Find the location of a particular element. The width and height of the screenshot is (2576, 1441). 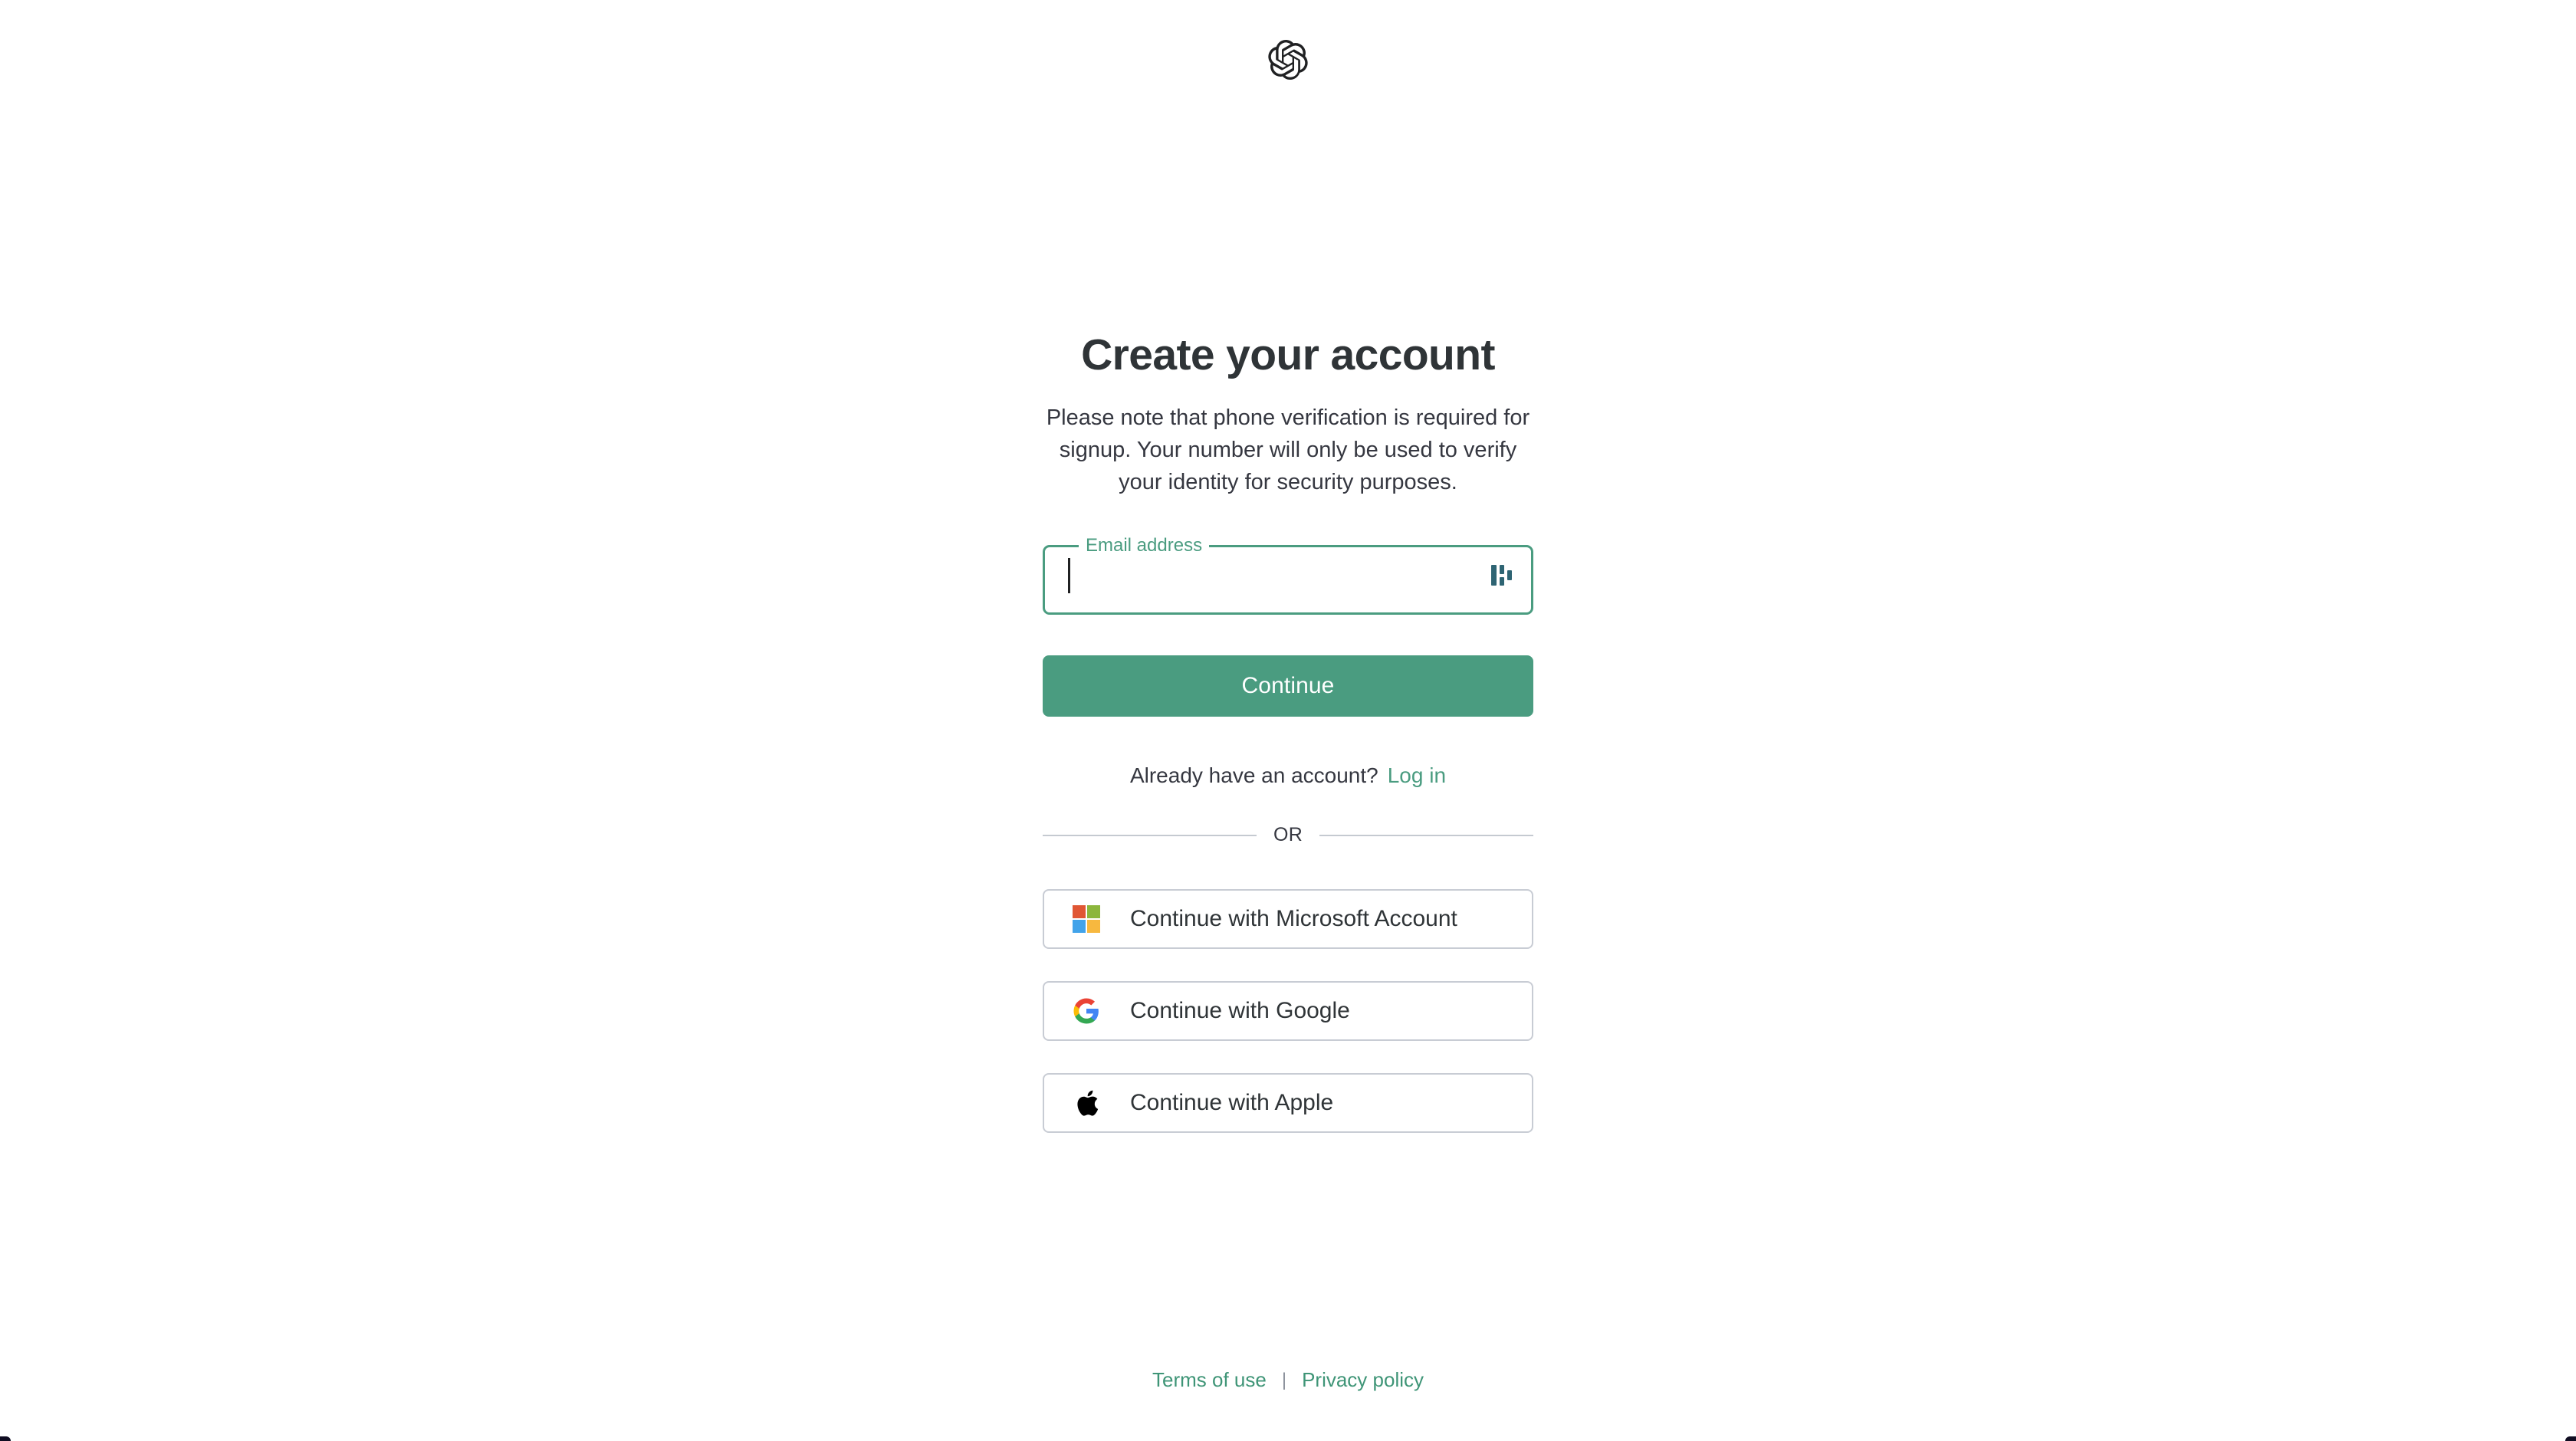

microsoft-logo-icon is located at coordinates (1086, 919).